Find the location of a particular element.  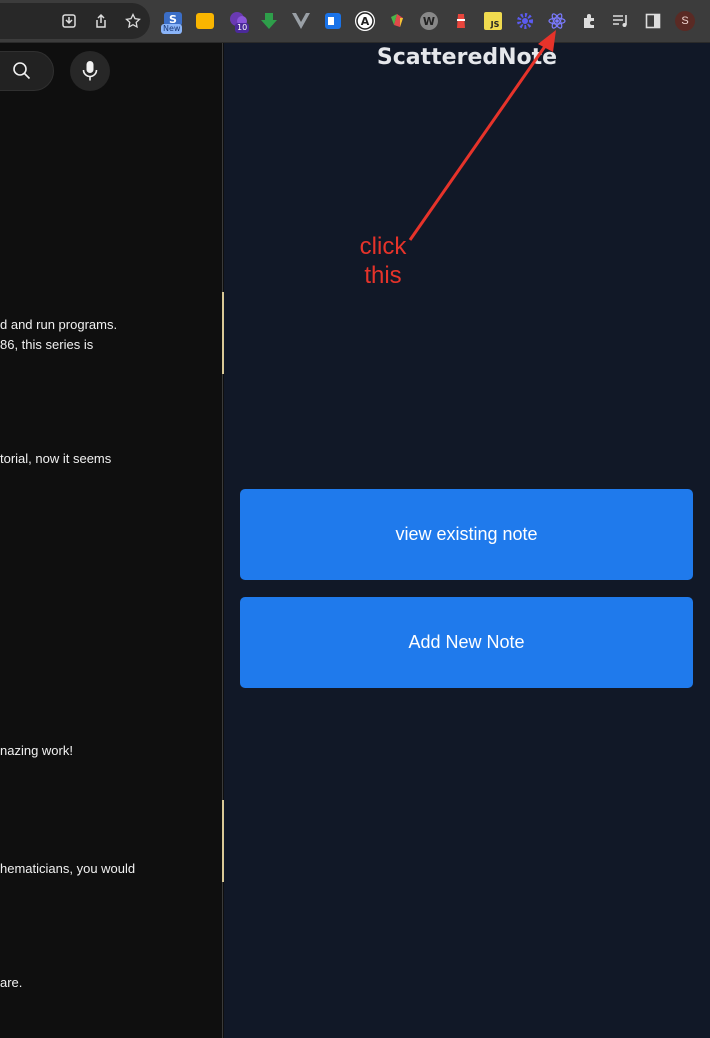

annotation-arrow is located at coordinates (482, 135).